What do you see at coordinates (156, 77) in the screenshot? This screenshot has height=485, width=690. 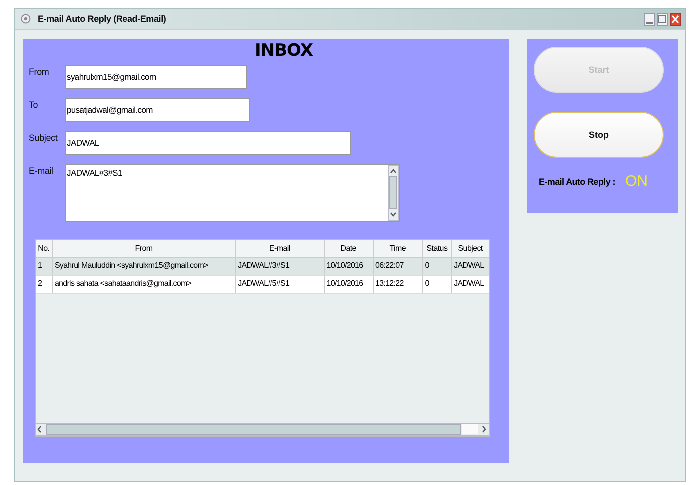 I see `text-field: syahrulxm15@gmail.com` at bounding box center [156, 77].